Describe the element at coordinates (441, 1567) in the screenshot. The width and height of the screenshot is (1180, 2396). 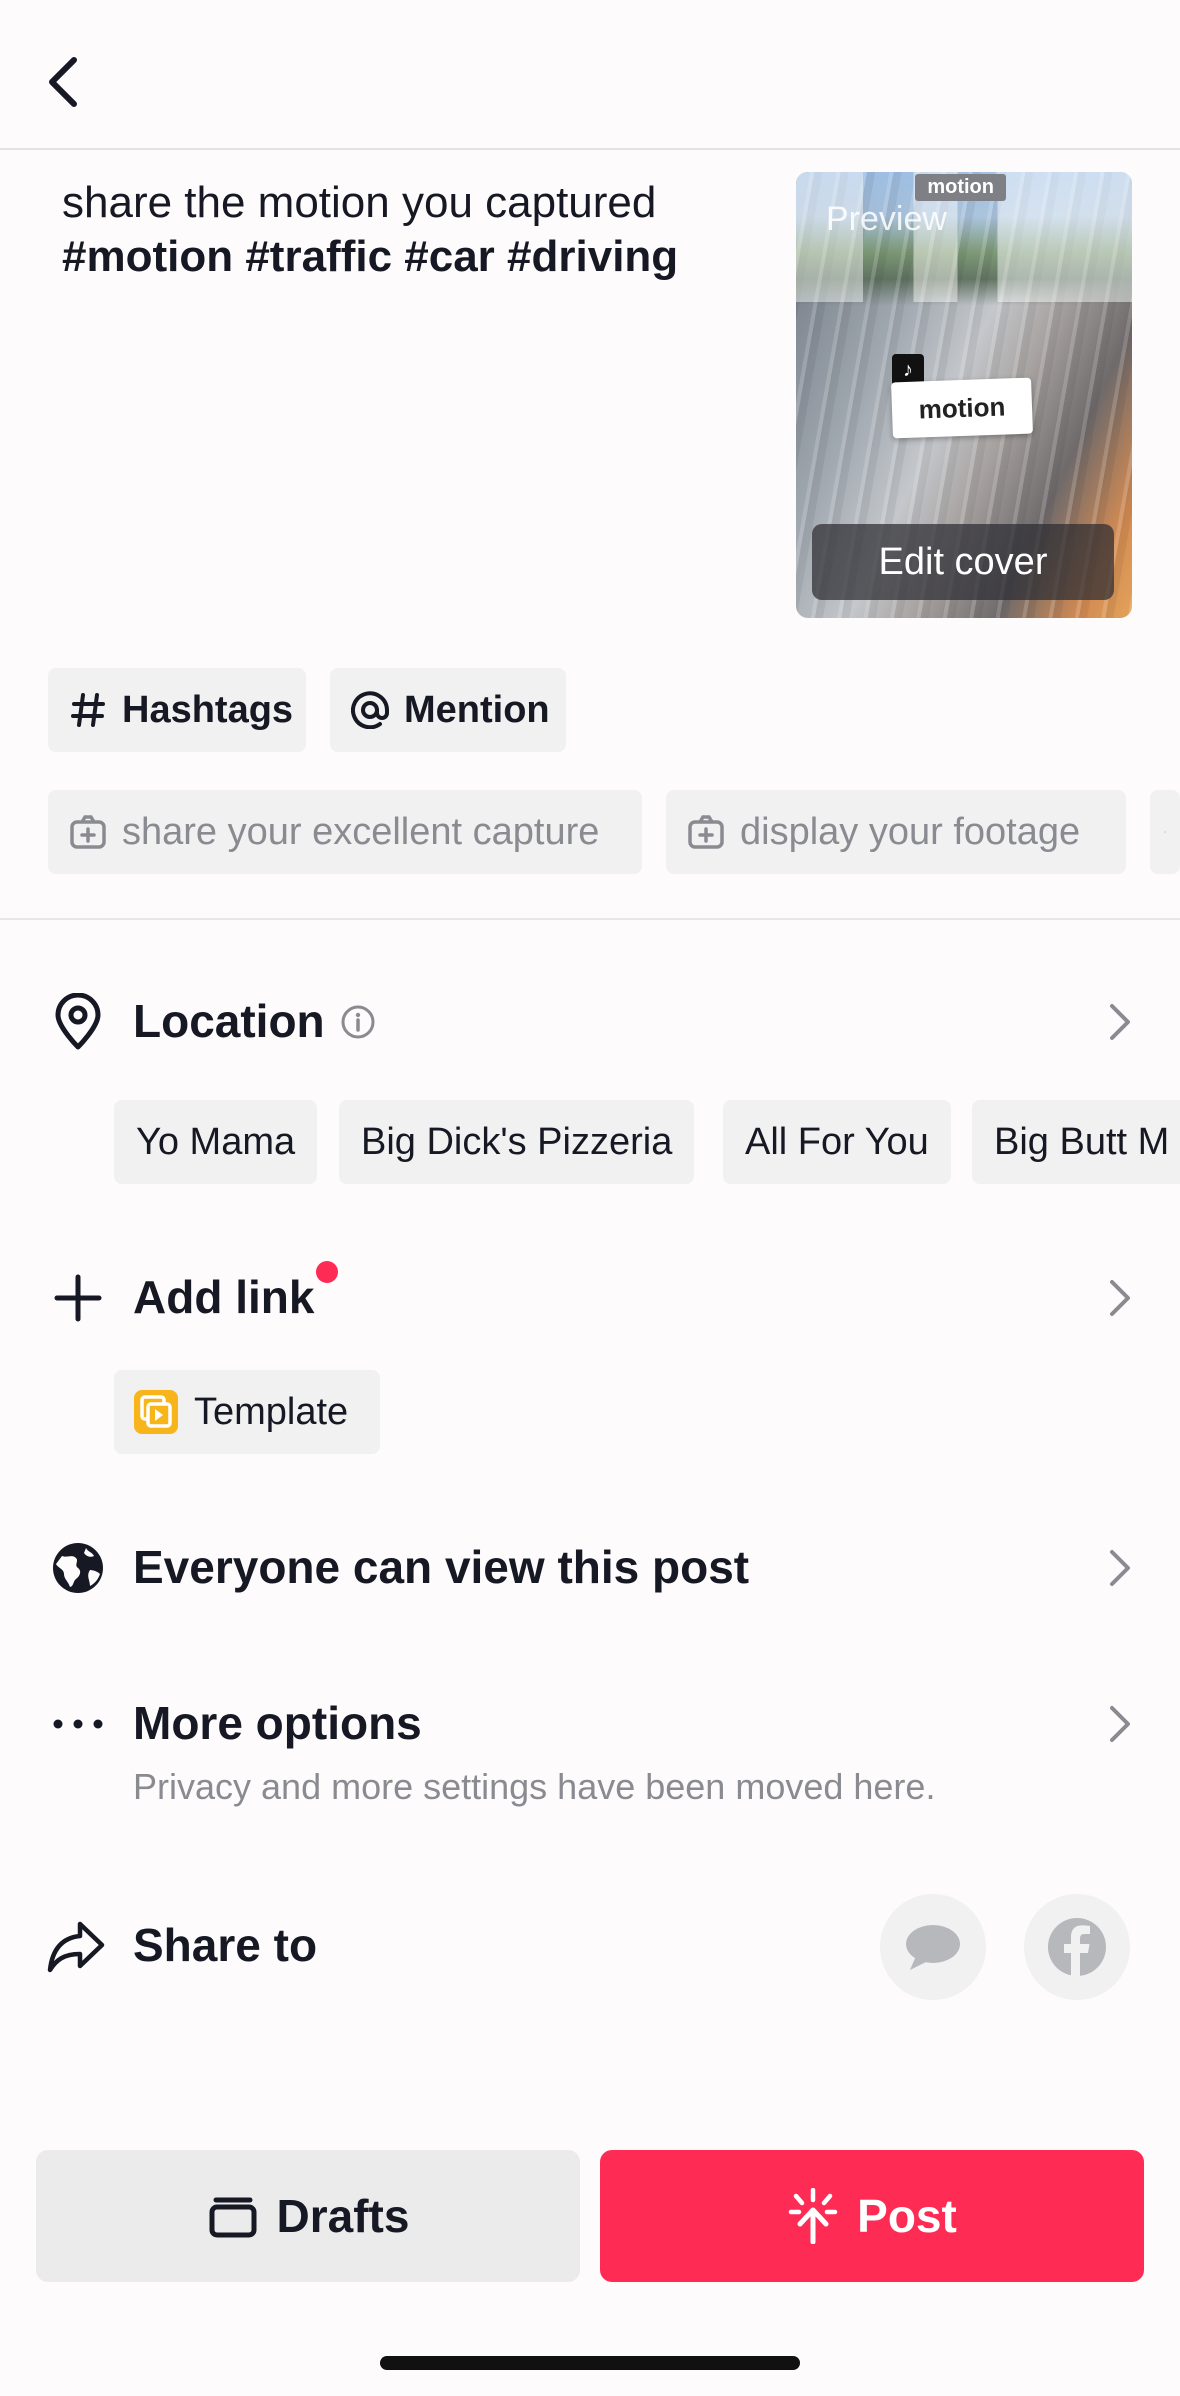
I see `visibility-title: Everyone can view this post` at that location.